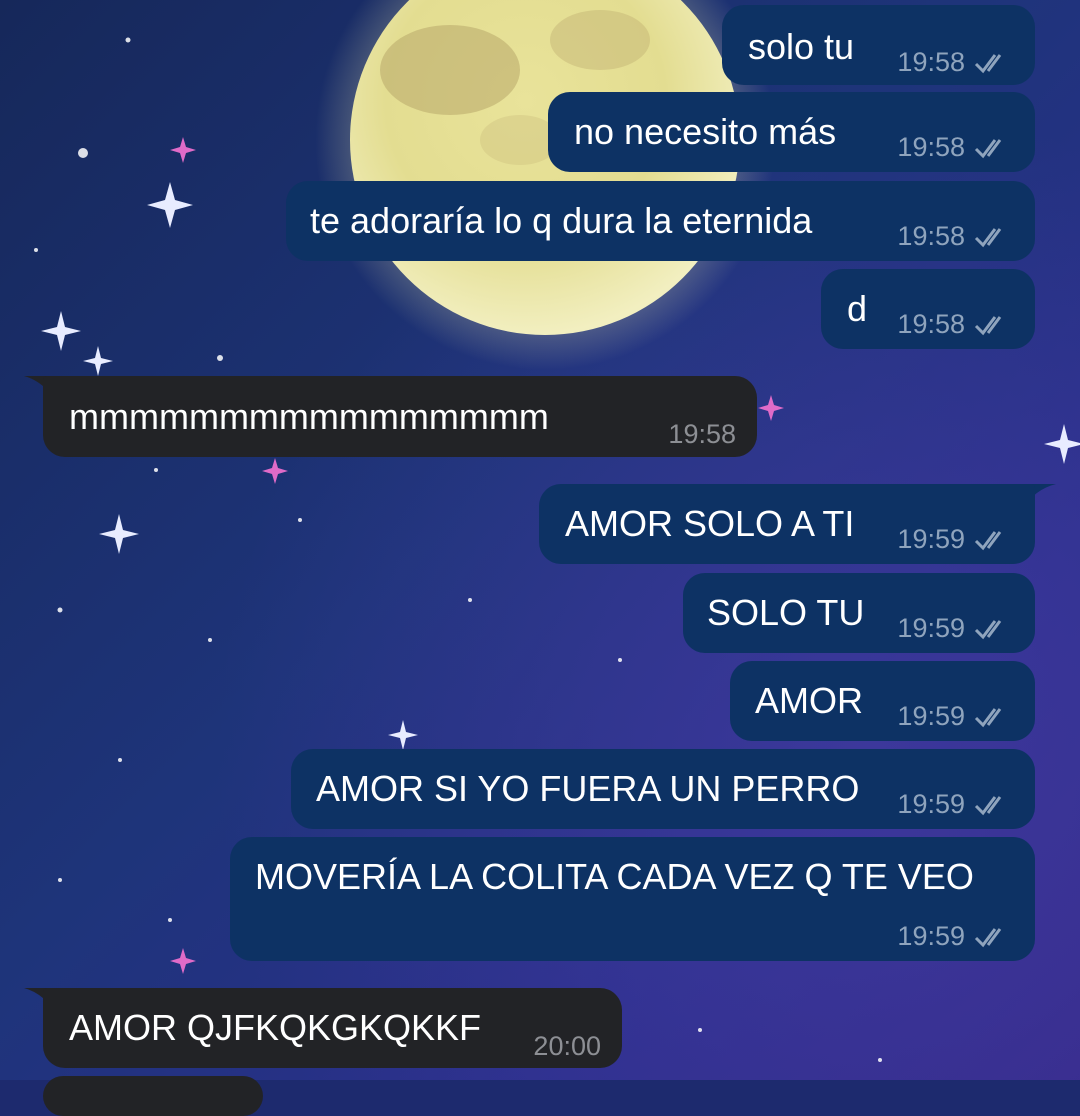 The height and width of the screenshot is (1116, 1080). I want to click on incoming-message: AMOR QJFKQKGKQKKF 20:00, so click(332, 1028).